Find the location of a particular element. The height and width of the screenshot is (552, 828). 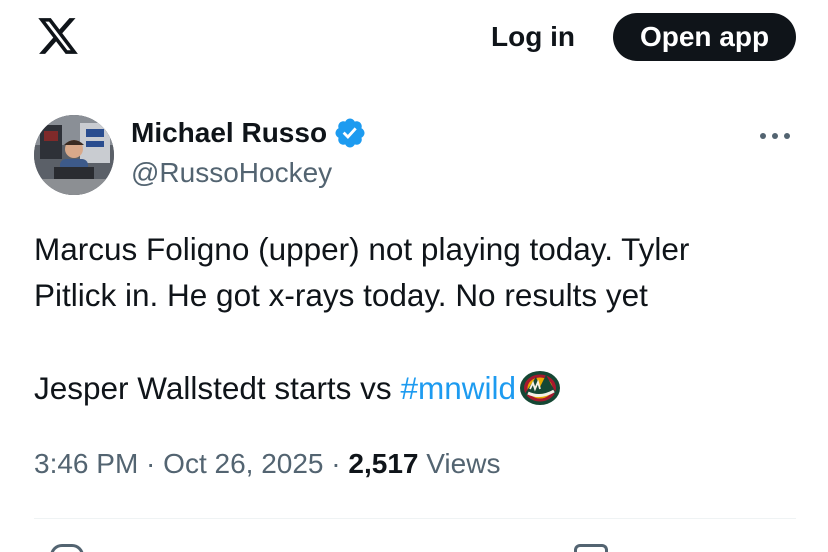

tweet-line-3-text: Jesper Wallstedt starts vs is located at coordinates (217, 388).